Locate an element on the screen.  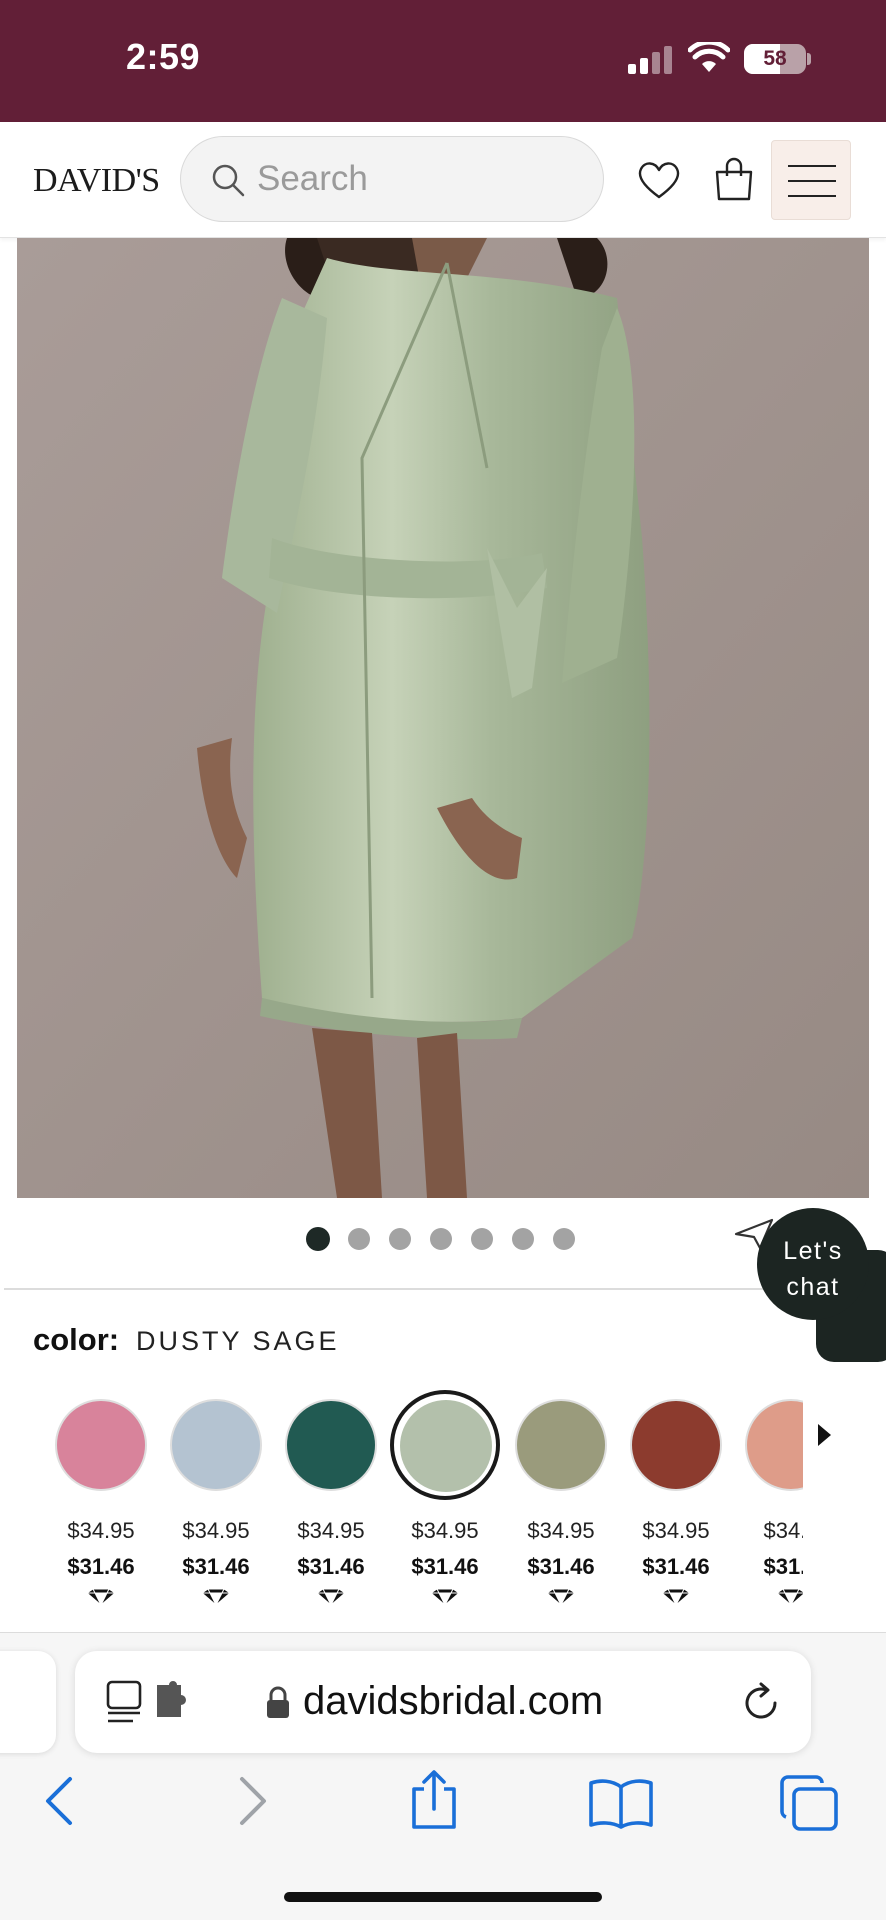
site-header: DAVID'S is located at coordinates (443, 180).